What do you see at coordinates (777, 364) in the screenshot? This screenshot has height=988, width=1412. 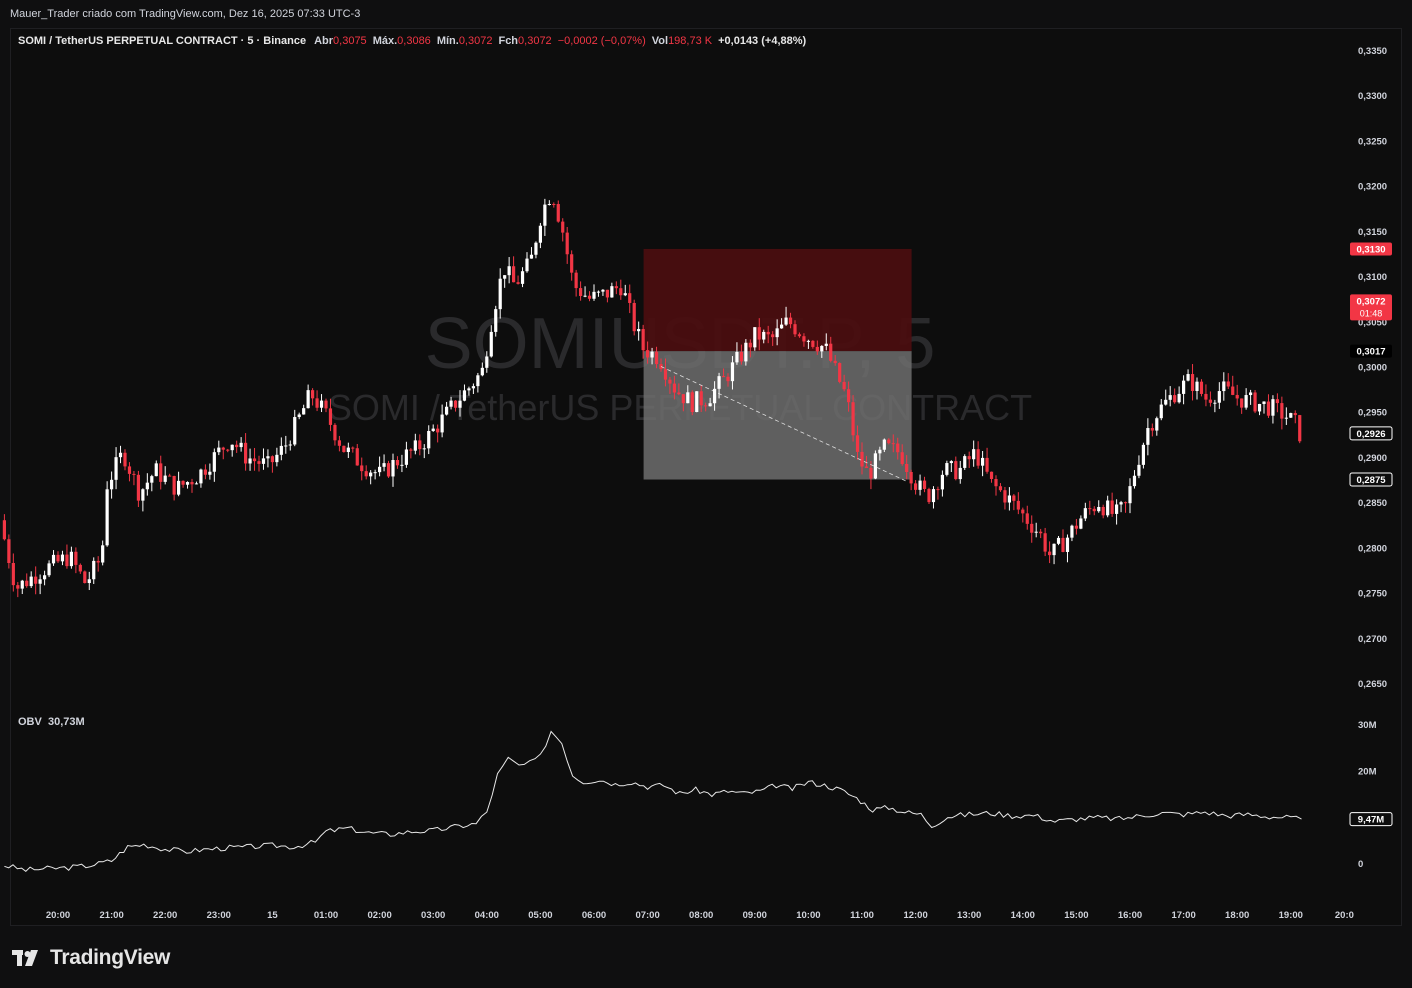 I see `position-tool` at bounding box center [777, 364].